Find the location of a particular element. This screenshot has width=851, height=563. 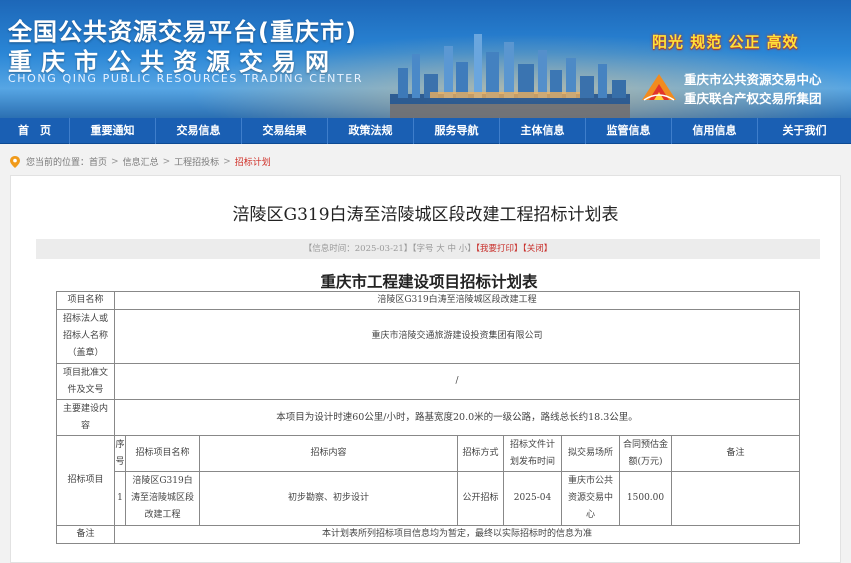

row-release-time: 2025-04 is located at coordinates (532, 498).